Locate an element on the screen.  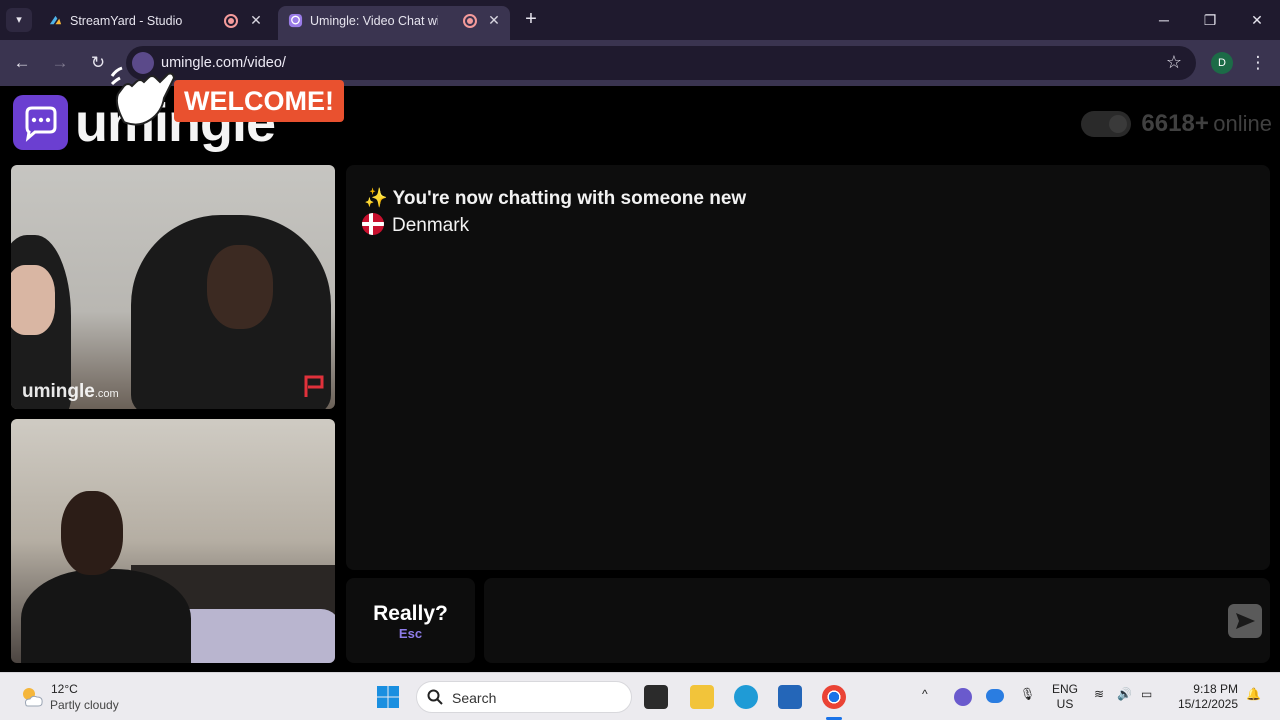
send-arrow-icon is located at coordinates (1245, 621).